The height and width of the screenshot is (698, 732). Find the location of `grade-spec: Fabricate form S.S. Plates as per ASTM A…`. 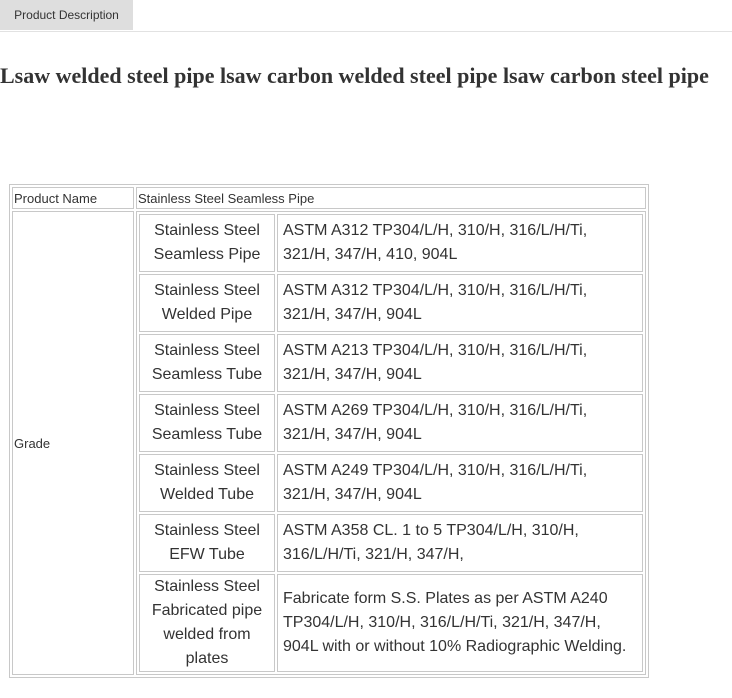

grade-spec: Fabricate form S.S. Plates as per ASTM A… is located at coordinates (460, 623).